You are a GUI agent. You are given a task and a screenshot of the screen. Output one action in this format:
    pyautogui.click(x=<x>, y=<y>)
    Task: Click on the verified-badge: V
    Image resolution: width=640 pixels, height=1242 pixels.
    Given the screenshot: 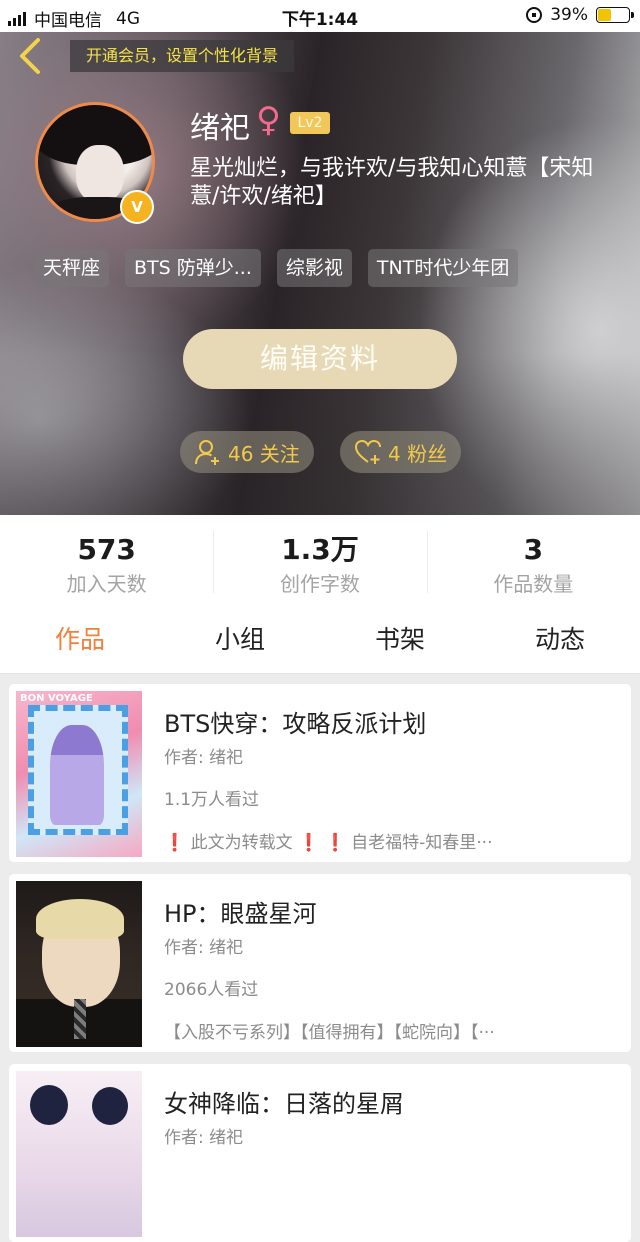 What is the action you would take?
    pyautogui.click(x=137, y=207)
    